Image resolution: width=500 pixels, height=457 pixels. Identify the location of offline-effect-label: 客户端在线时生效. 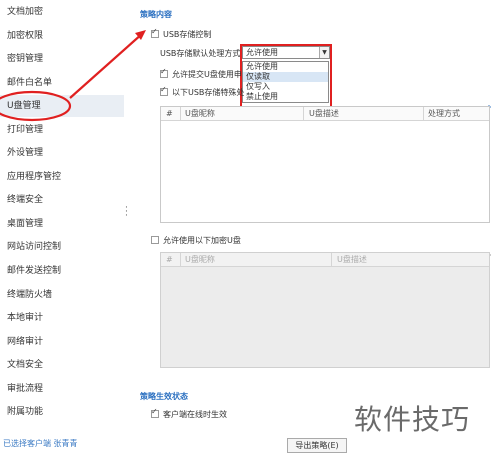
(195, 414).